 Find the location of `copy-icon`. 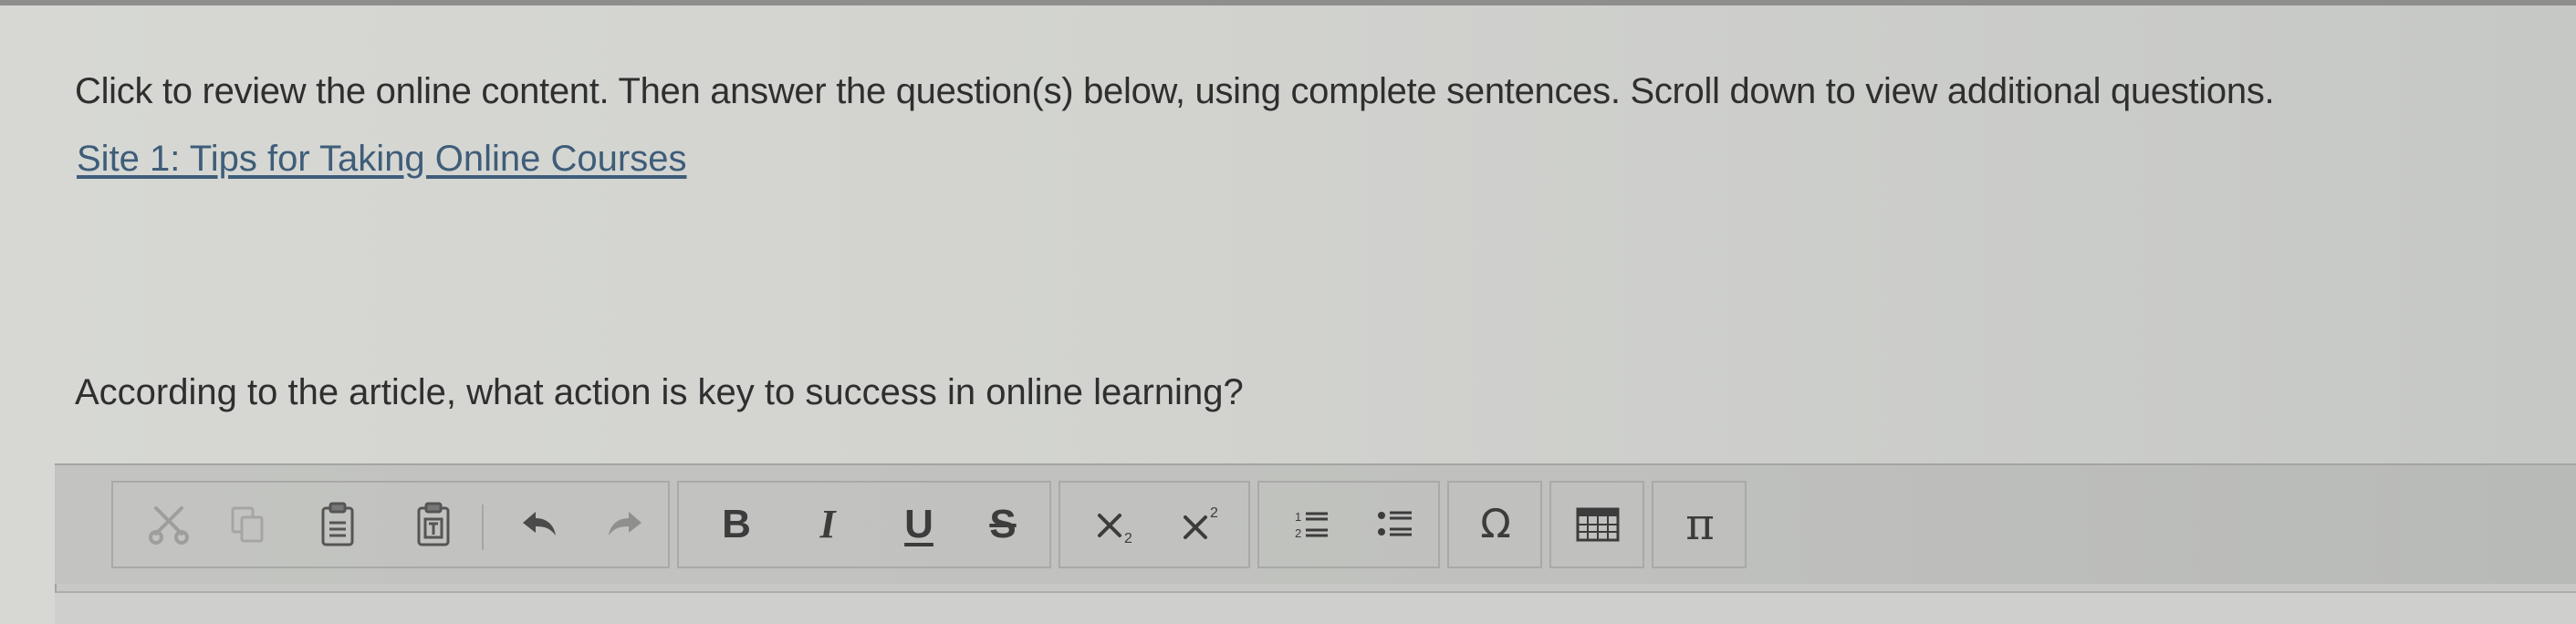

copy-icon is located at coordinates (247, 524).